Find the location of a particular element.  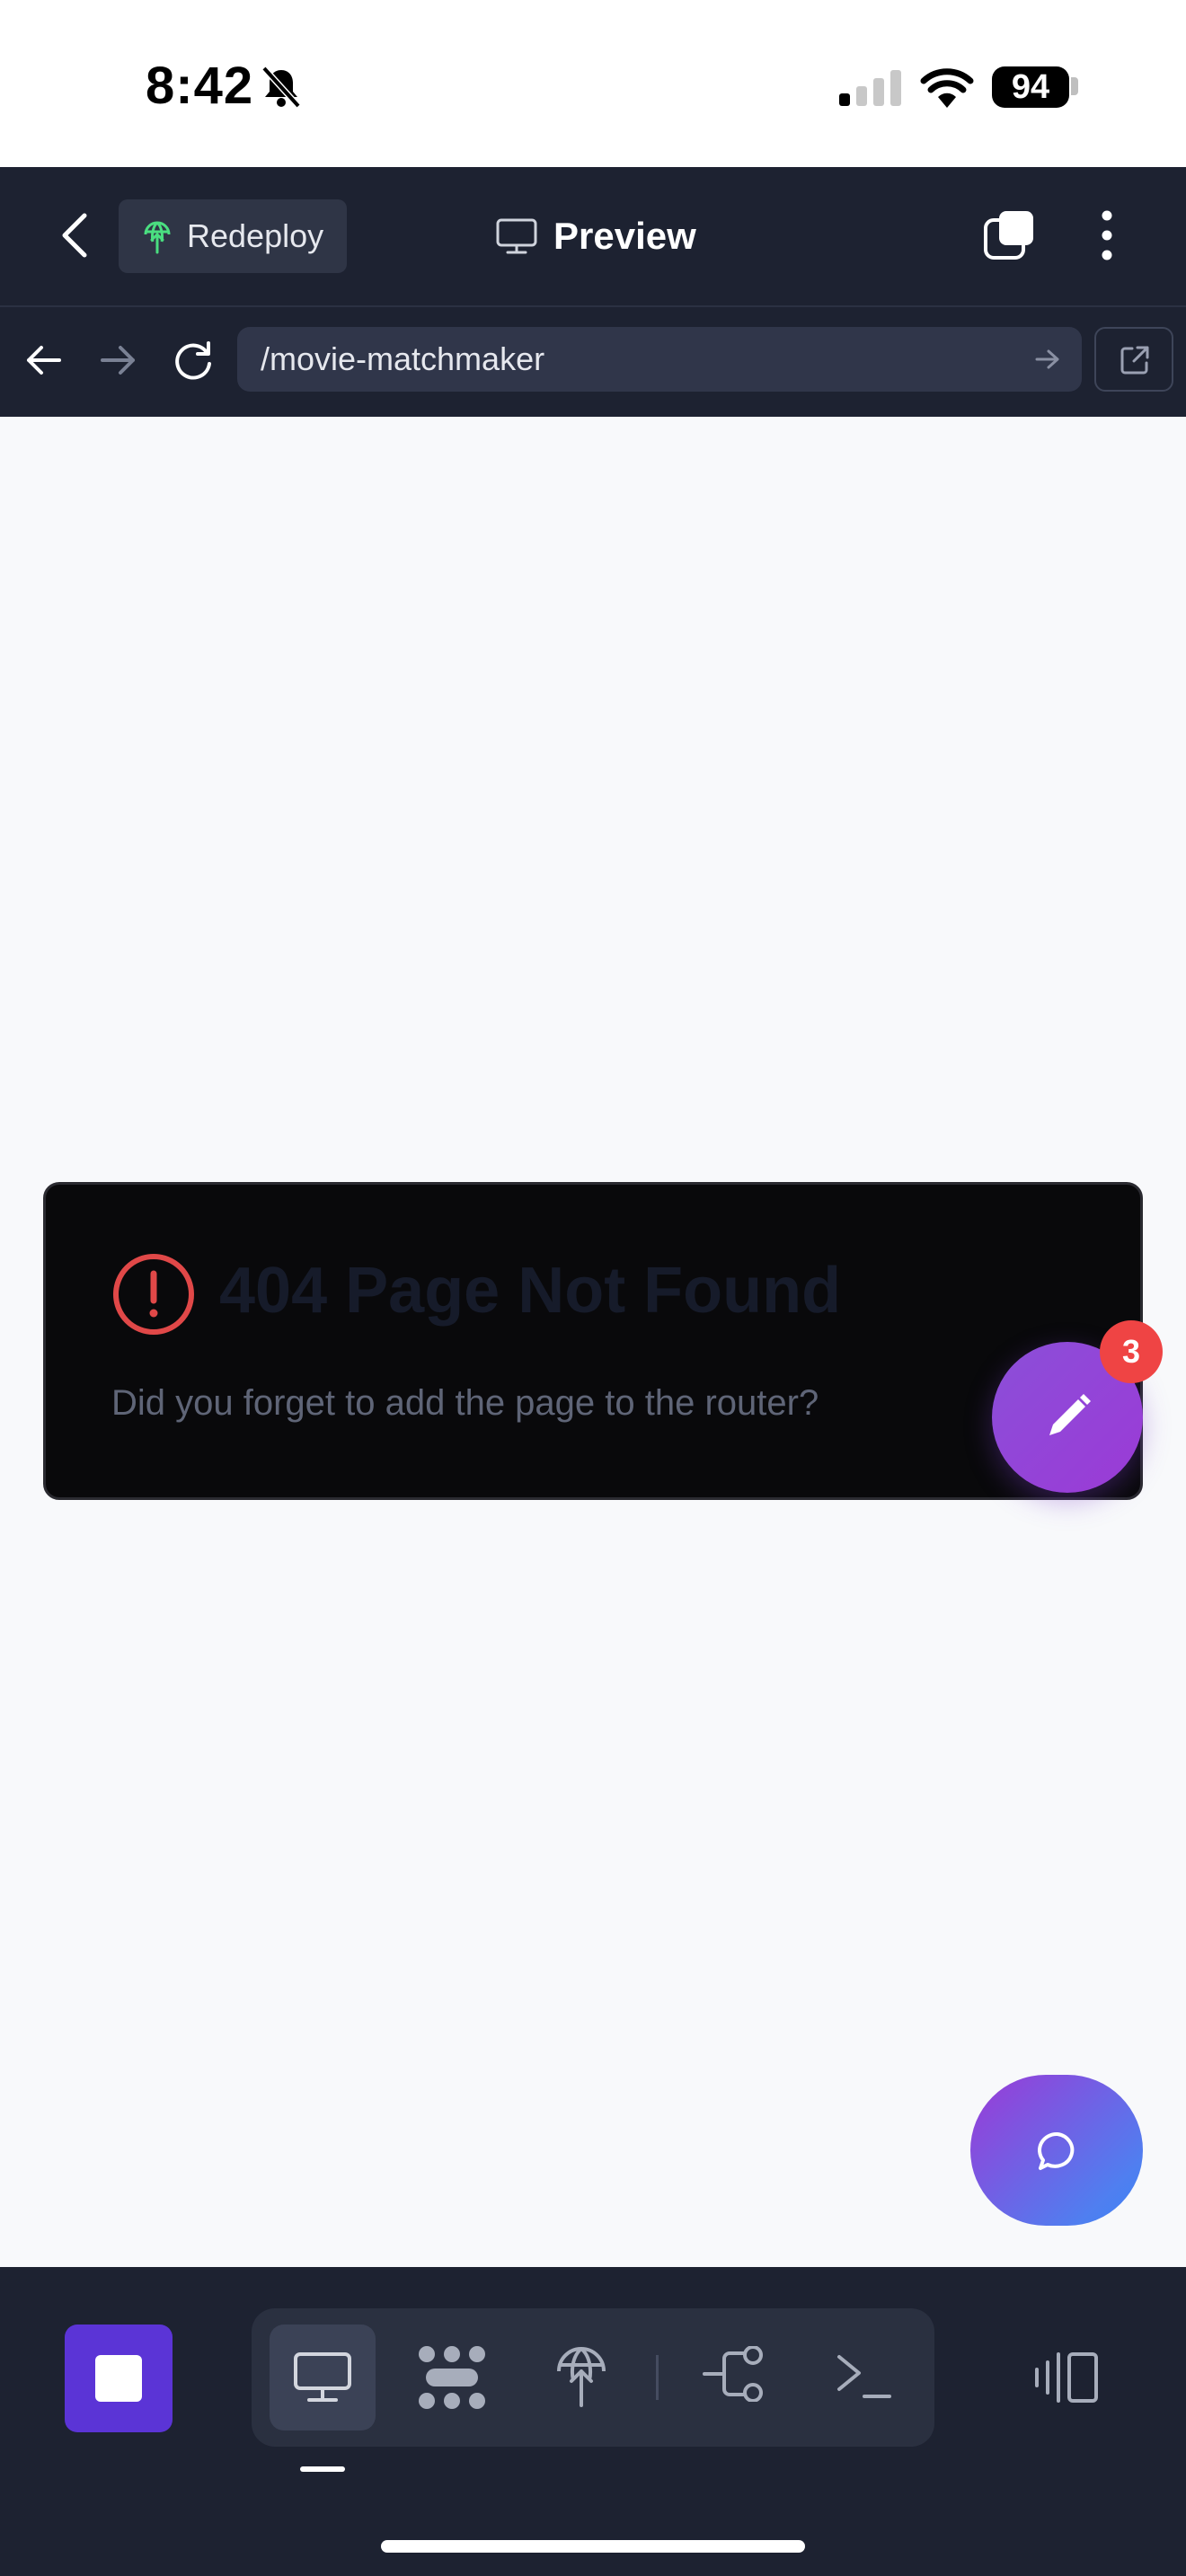

toolbar-divider is located at coordinates (657, 2377).